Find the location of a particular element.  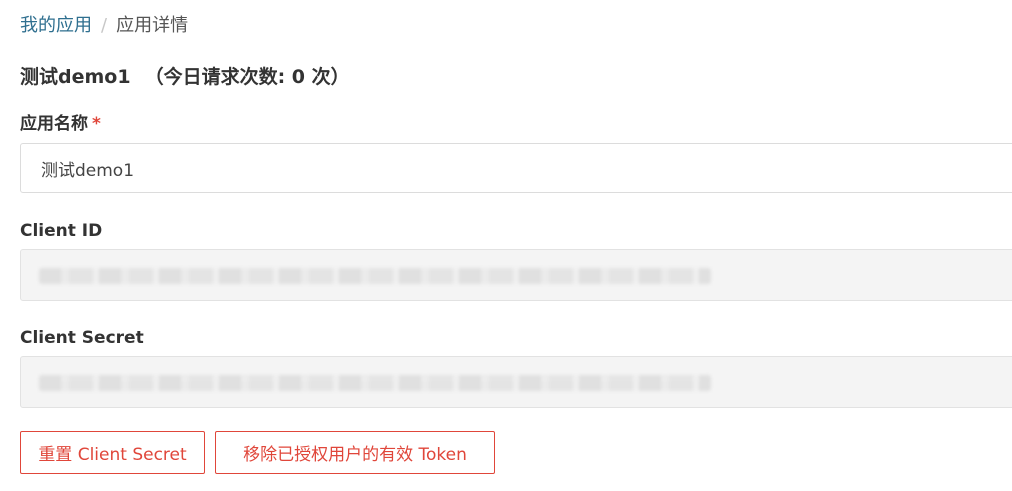

reset-client-secret-button: 重置 Client Secret is located at coordinates (112, 452).